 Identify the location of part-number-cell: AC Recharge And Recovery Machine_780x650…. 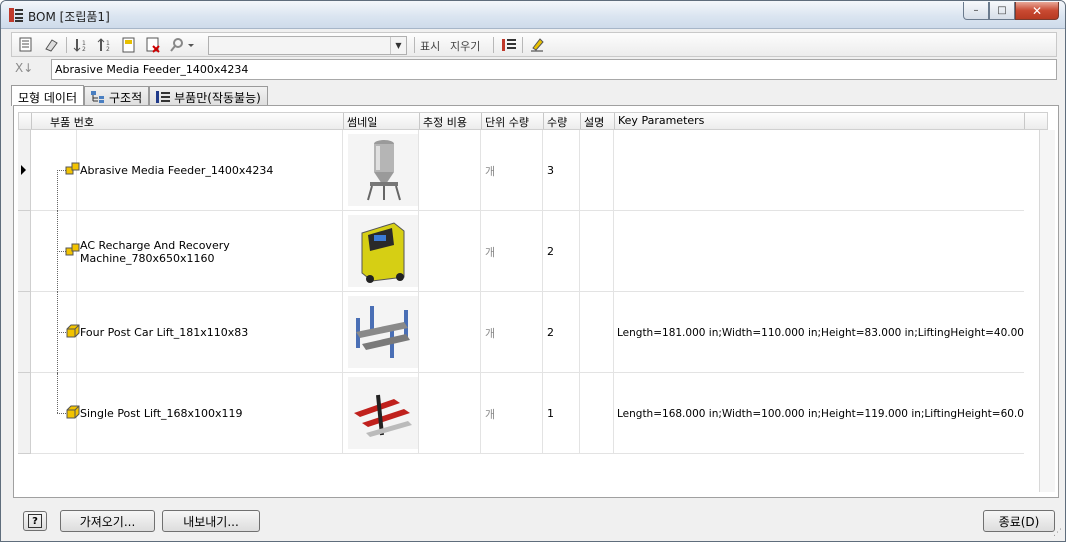
(210, 251).